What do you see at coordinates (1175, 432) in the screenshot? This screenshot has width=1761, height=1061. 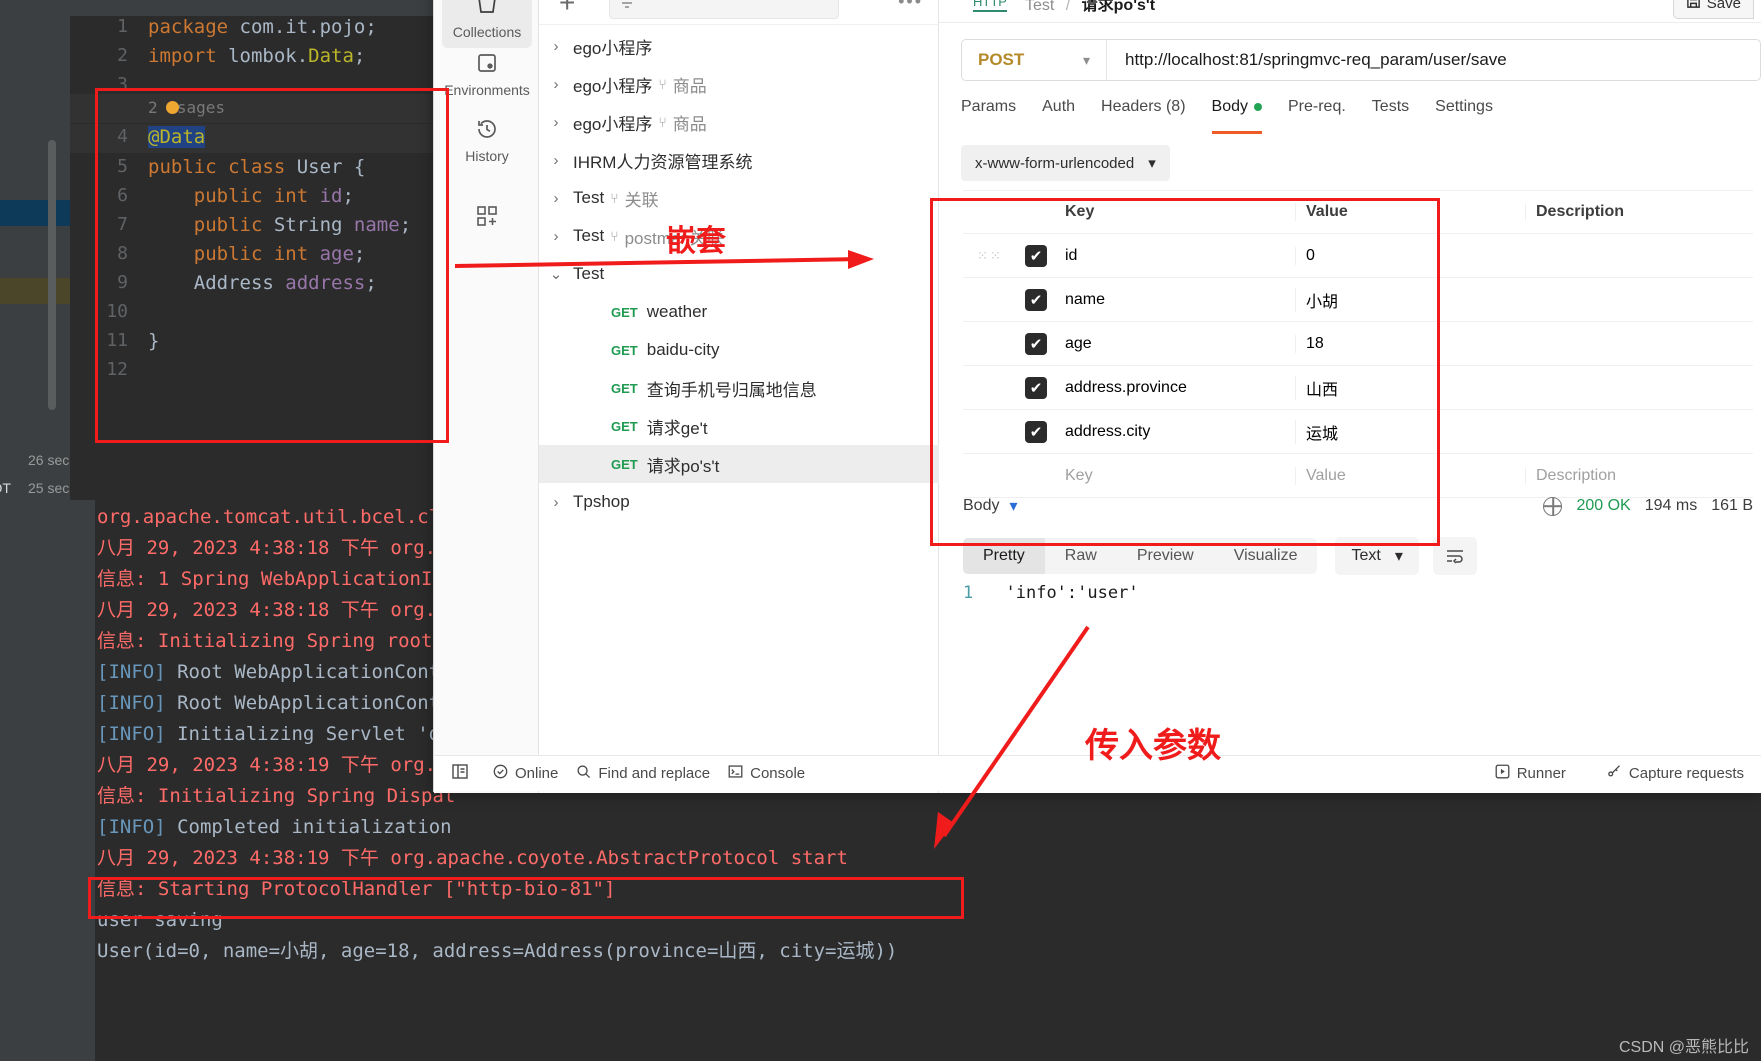 I see `cell-key: address.city` at bounding box center [1175, 432].